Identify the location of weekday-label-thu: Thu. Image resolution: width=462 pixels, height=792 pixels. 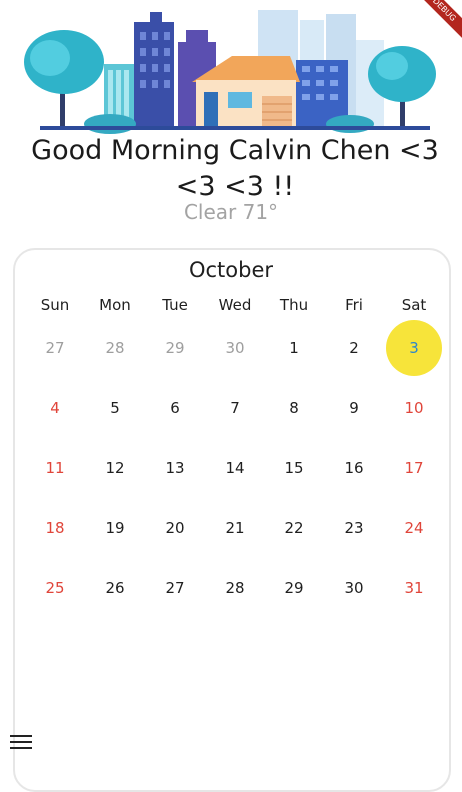
(294, 305).